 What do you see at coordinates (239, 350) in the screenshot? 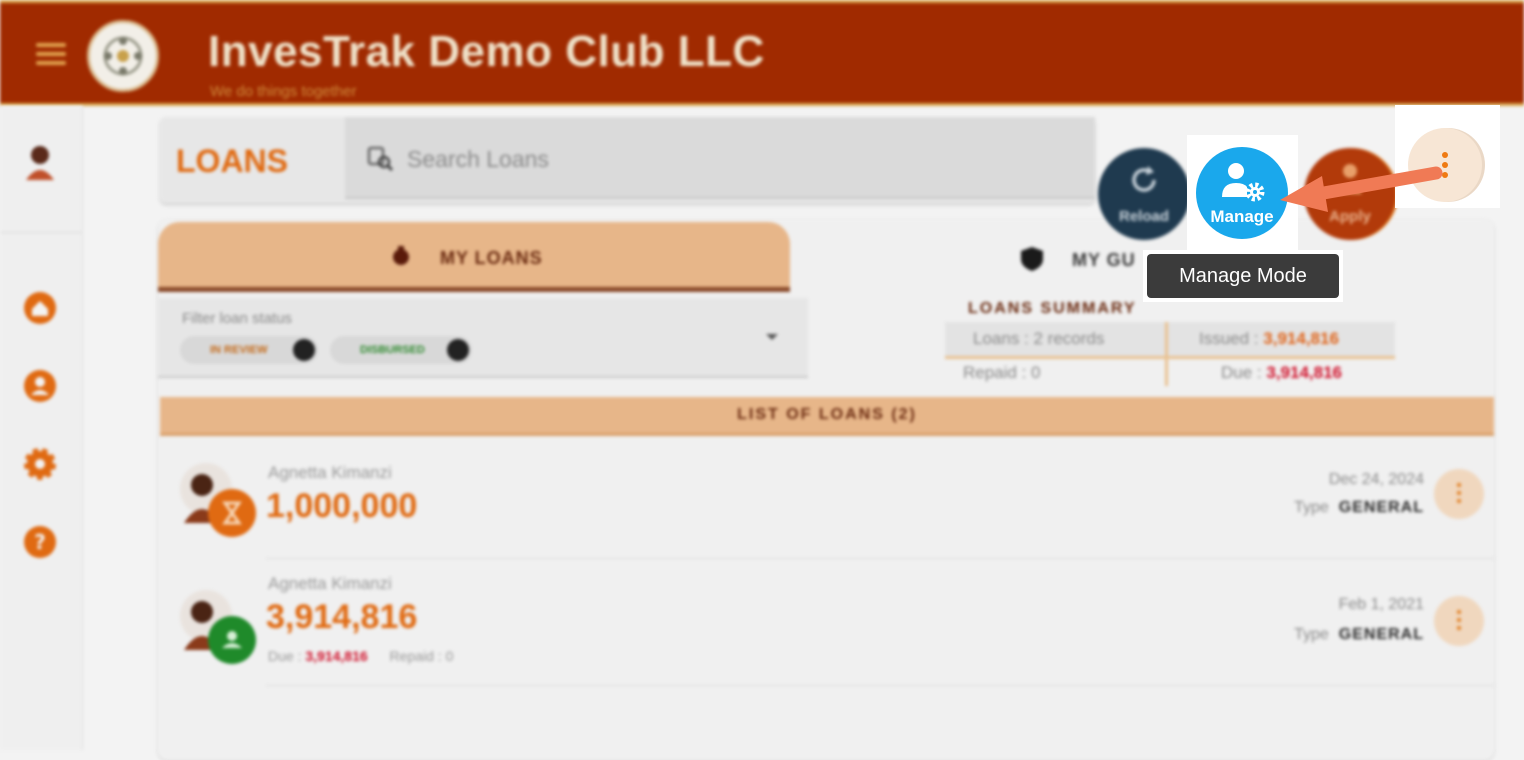
I see `chip-label: IN REVIEW` at bounding box center [239, 350].